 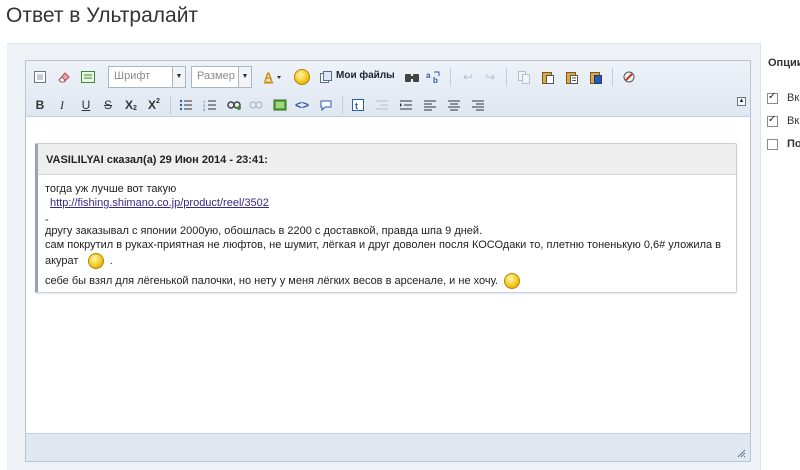 I want to click on spellcheck-icon, so click(x=630, y=77).